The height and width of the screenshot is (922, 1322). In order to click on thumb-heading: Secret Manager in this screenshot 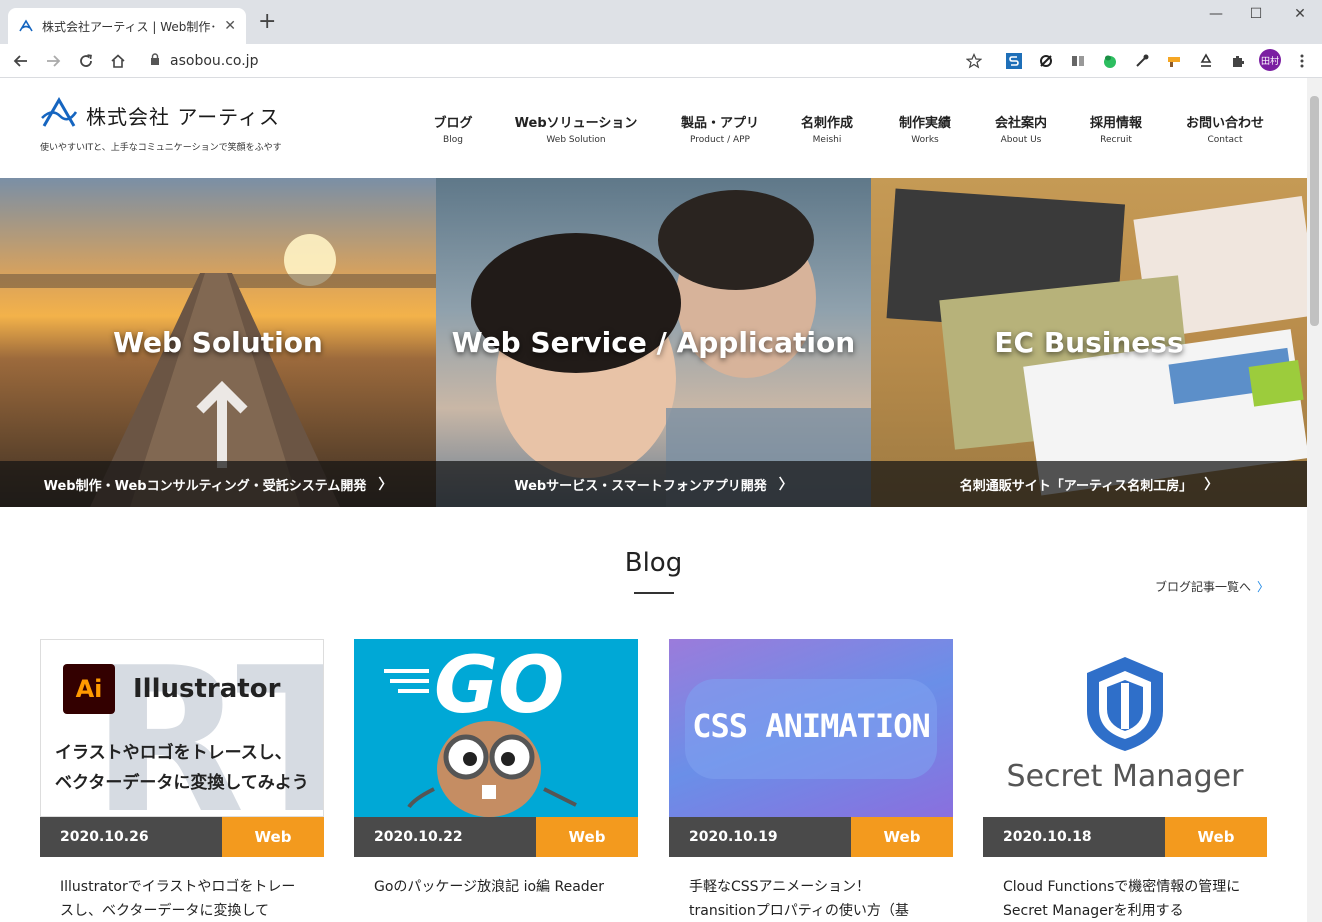, I will do `click(1125, 776)`.